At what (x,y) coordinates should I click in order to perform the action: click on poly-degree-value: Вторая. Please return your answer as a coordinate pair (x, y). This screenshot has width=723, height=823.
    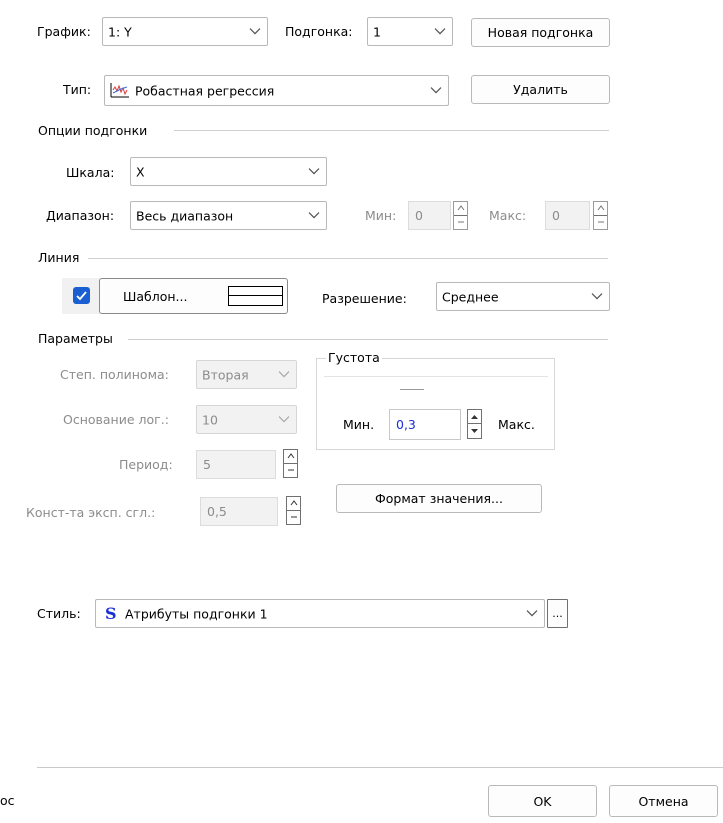
    Looking at the image, I should click on (225, 374).